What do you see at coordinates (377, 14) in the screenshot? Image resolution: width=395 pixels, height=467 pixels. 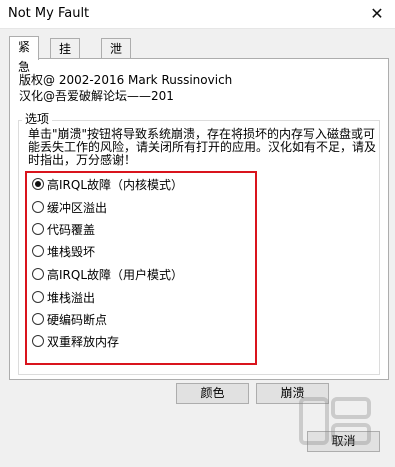 I see `close-icon: ✕` at bounding box center [377, 14].